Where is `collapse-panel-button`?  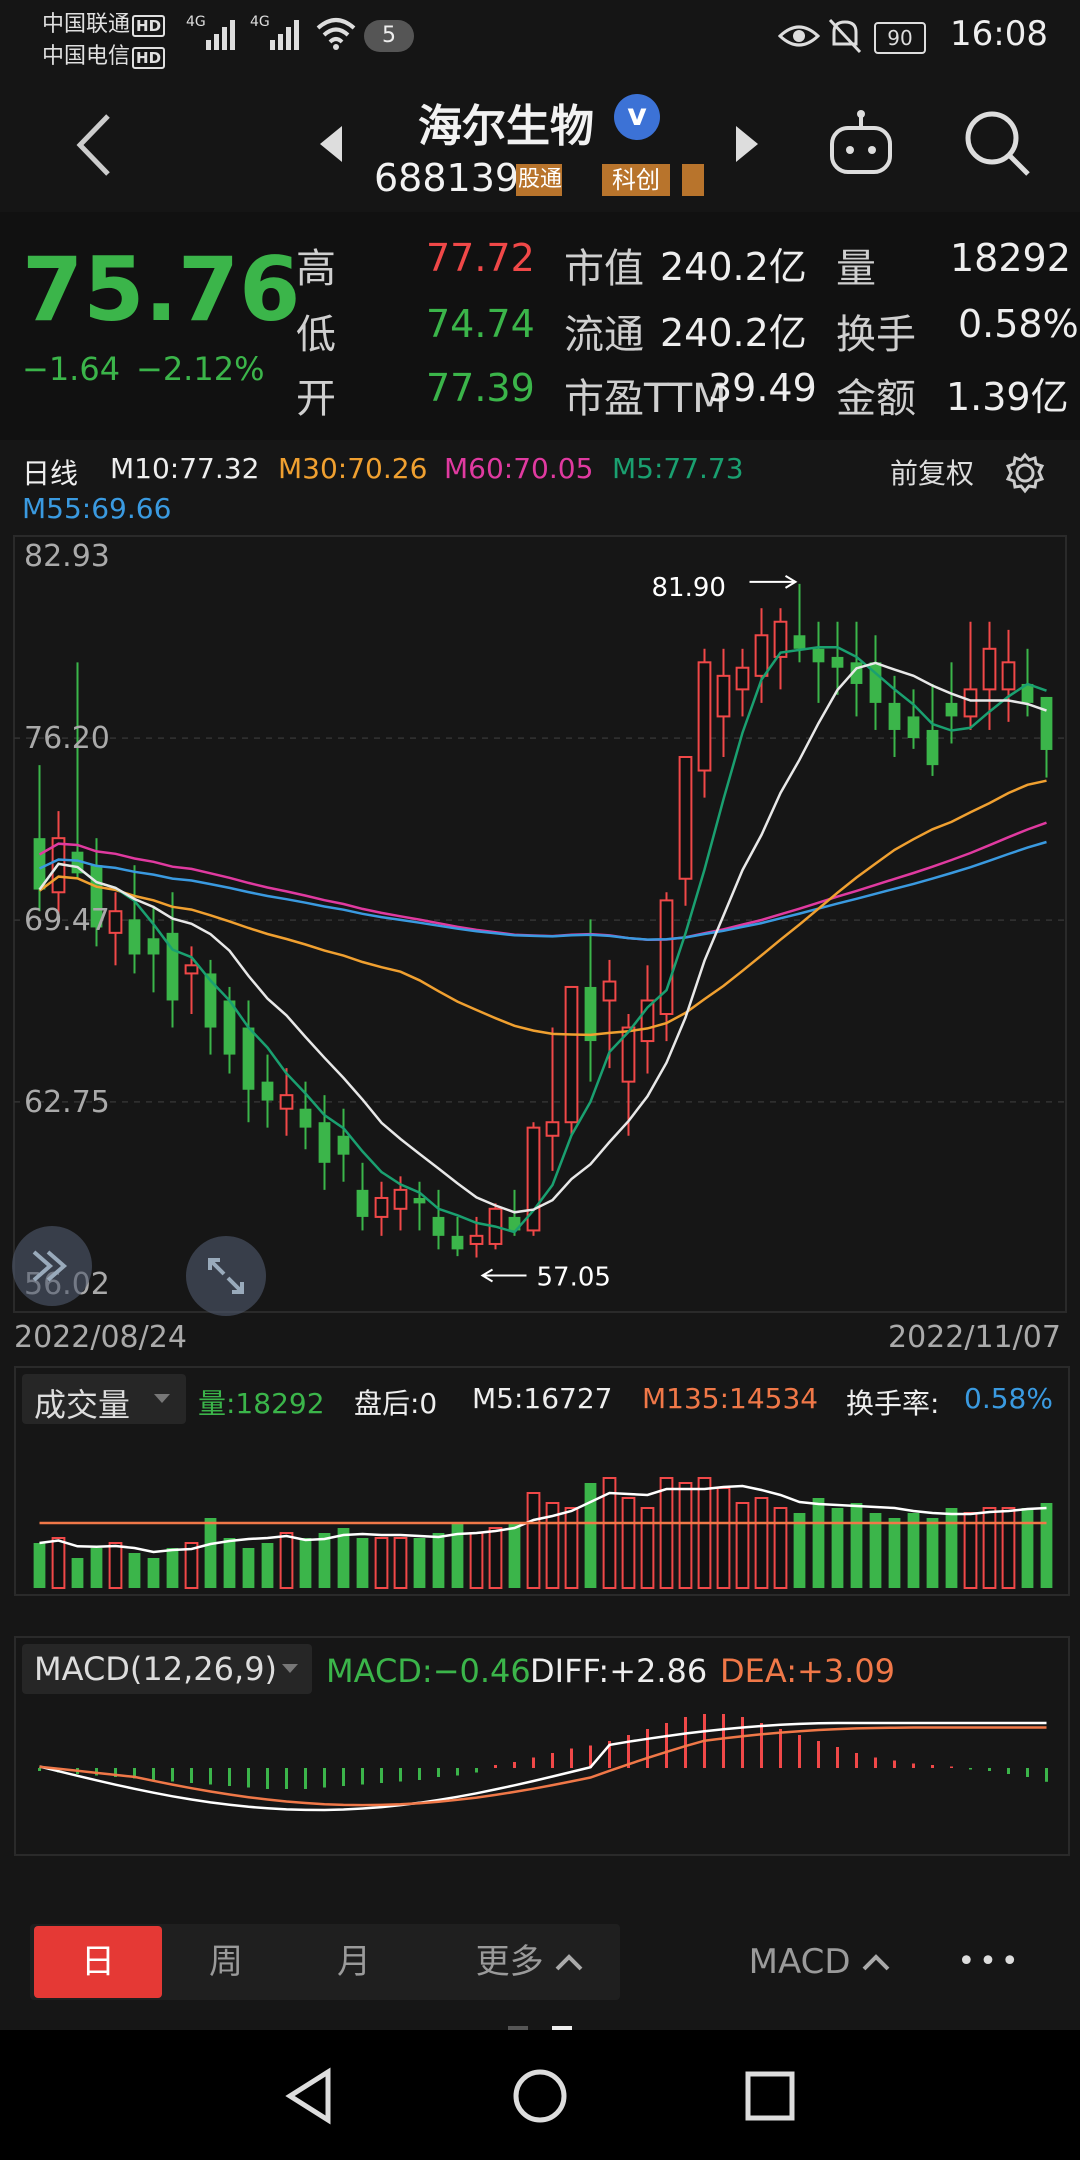
collapse-panel-button is located at coordinates (52, 1266).